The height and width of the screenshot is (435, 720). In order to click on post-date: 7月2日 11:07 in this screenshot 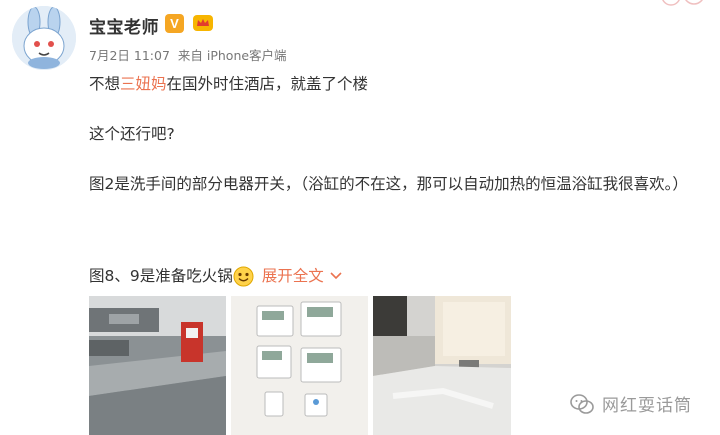, I will do `click(129, 55)`.